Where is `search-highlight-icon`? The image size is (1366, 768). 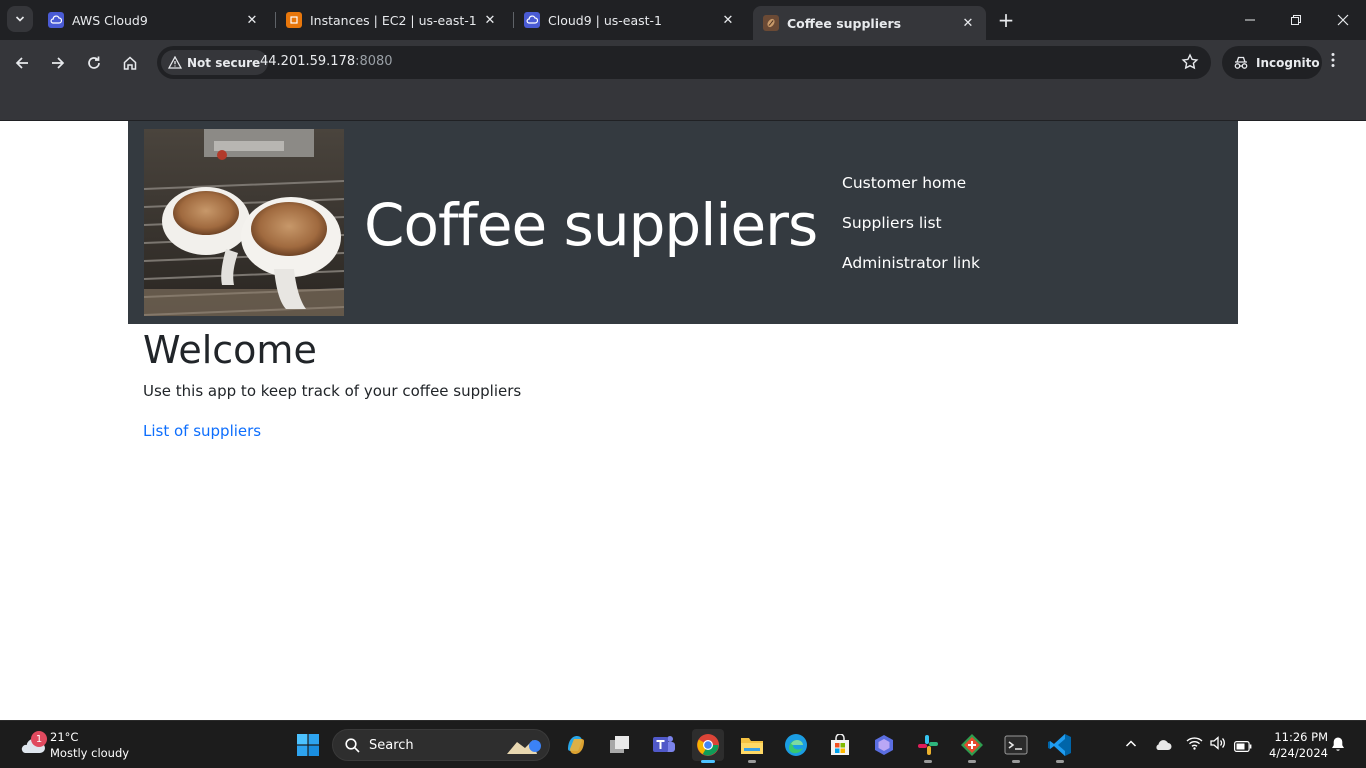
search-highlight-icon is located at coordinates (524, 747).